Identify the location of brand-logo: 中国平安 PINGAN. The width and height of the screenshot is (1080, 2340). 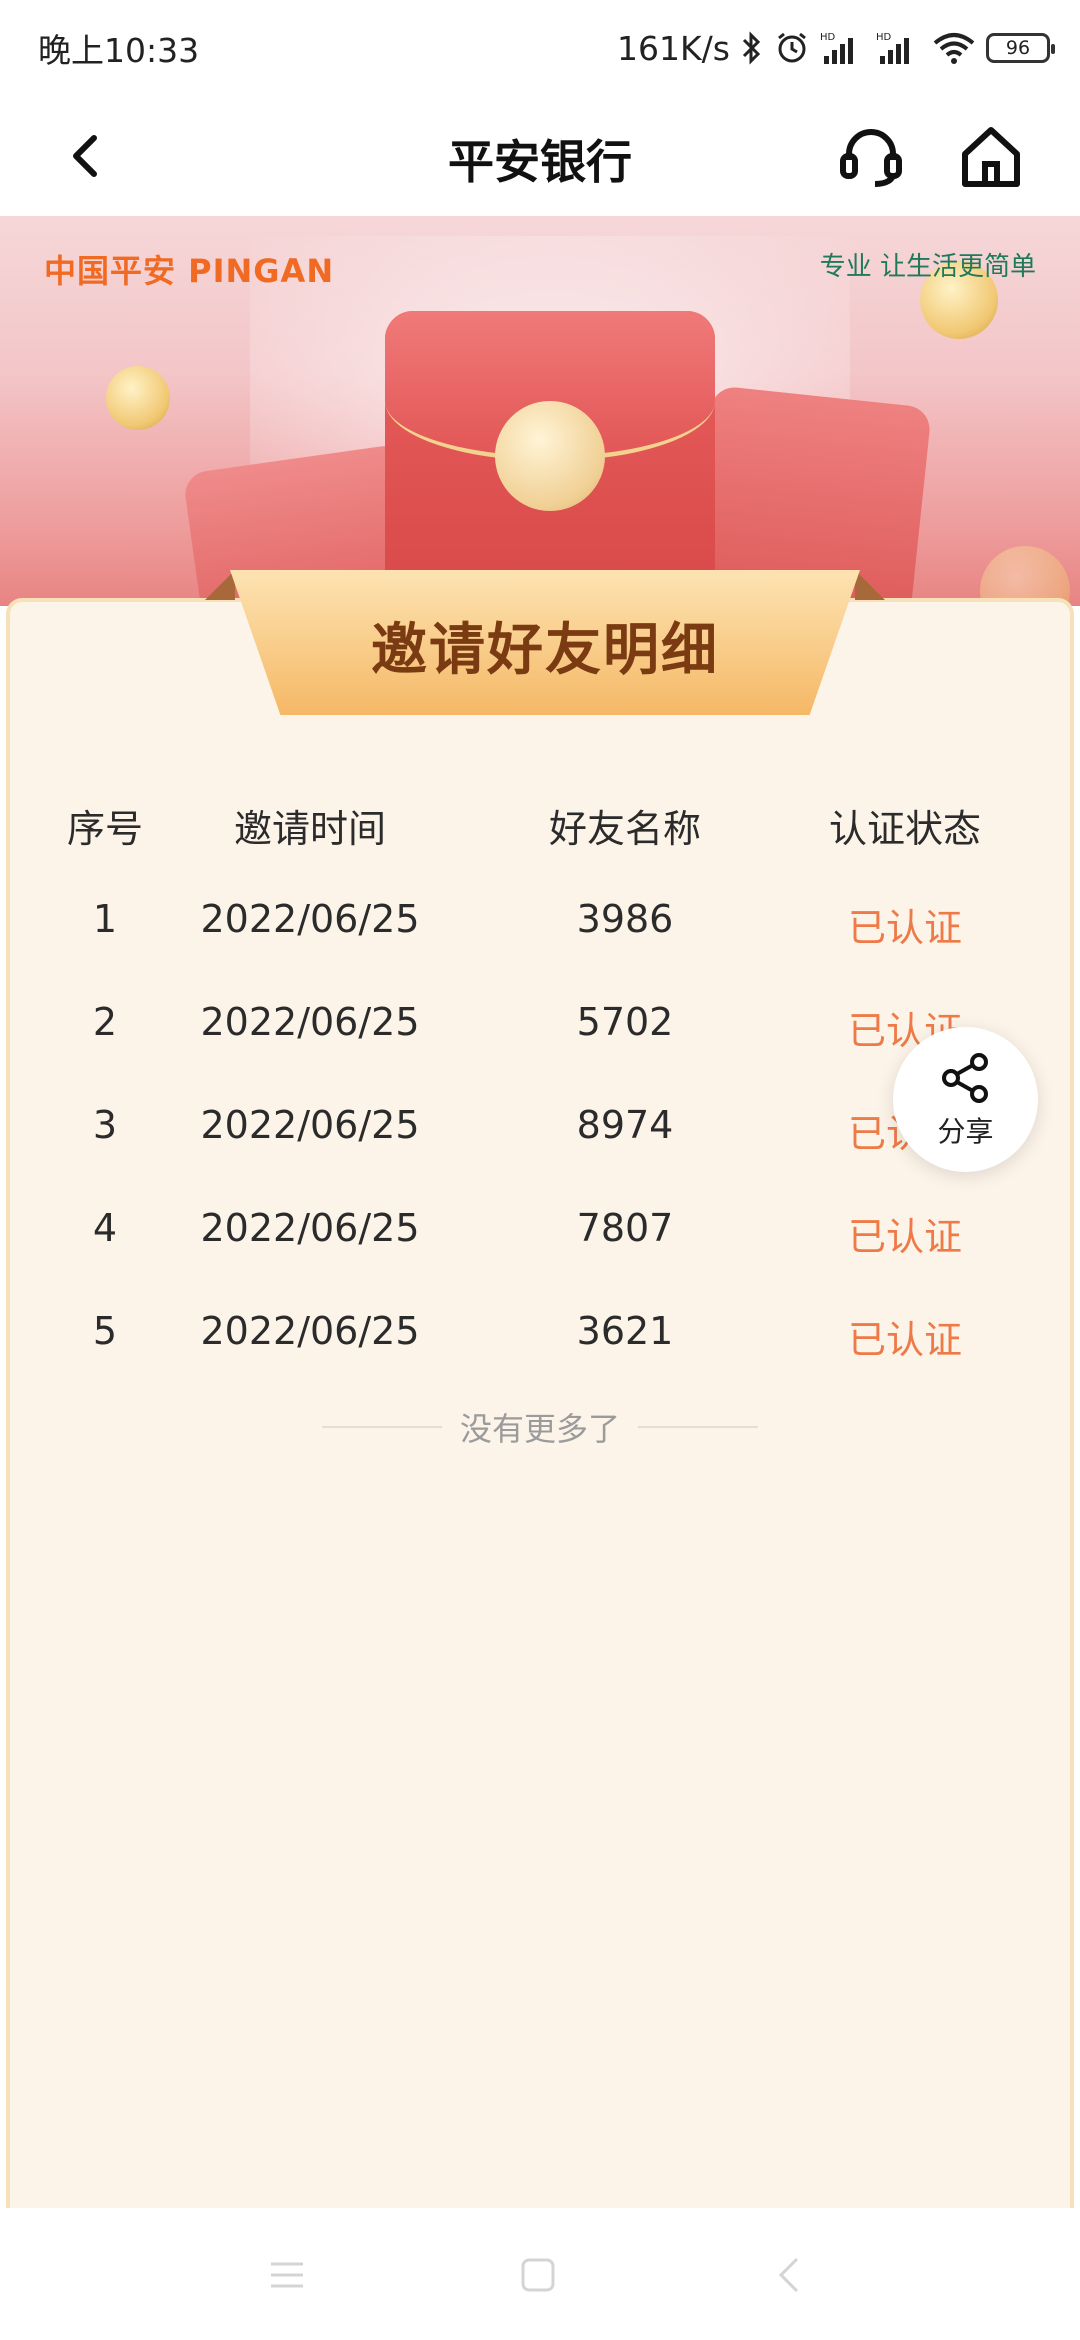
(189, 271).